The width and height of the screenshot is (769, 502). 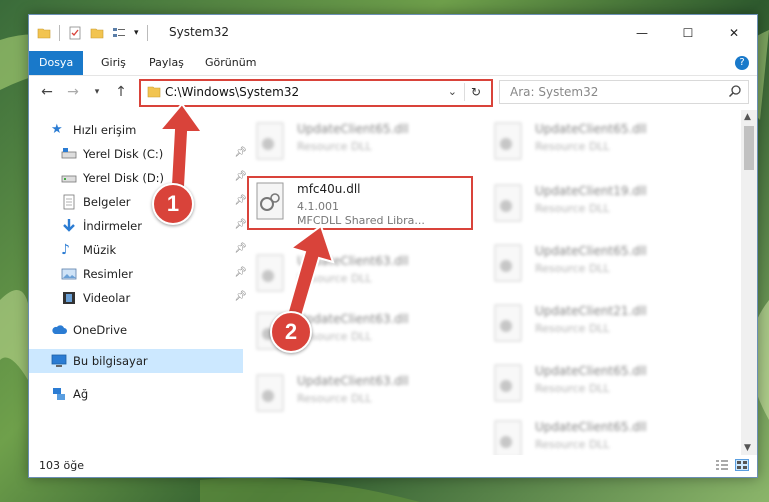 What do you see at coordinates (113, 63) in the screenshot?
I see `tab-giris: Giriş` at bounding box center [113, 63].